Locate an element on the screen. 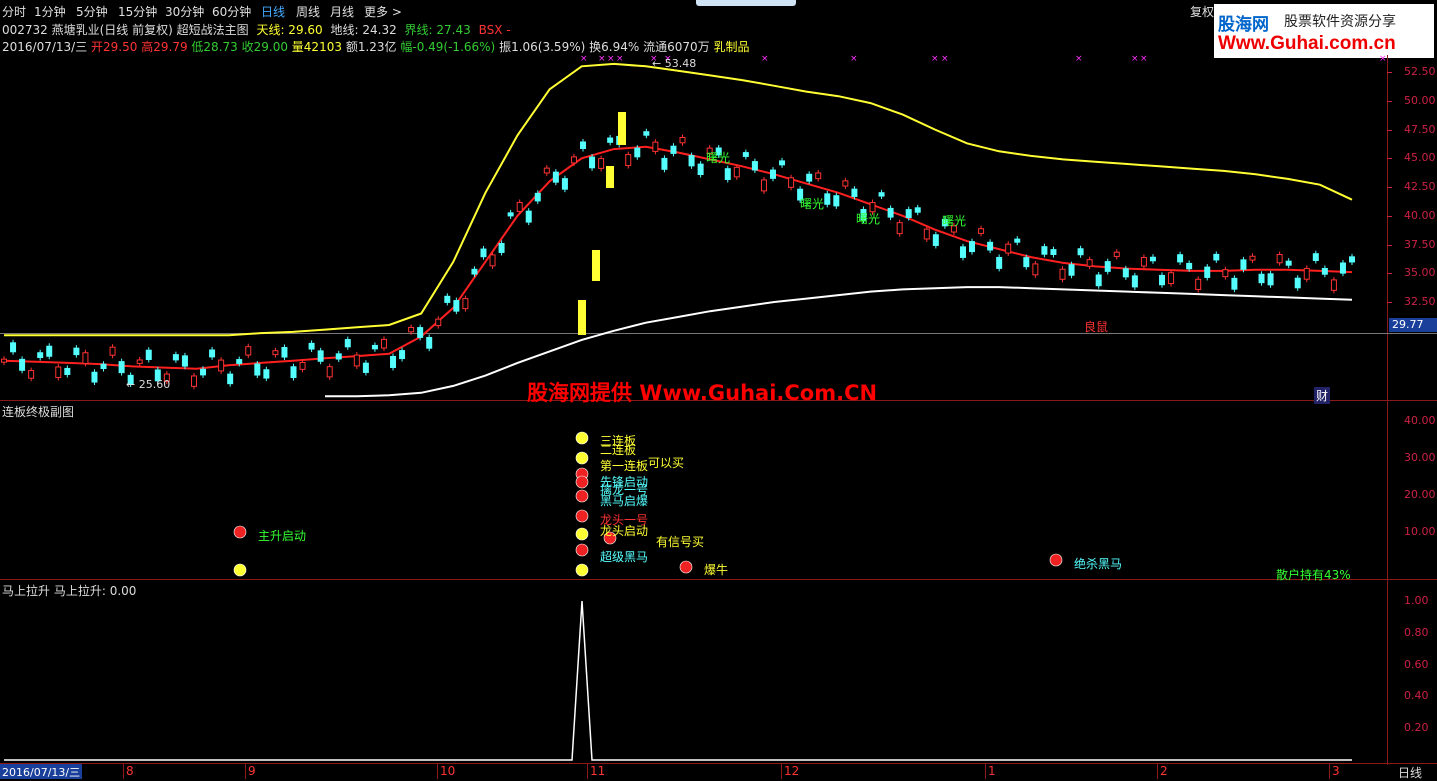  sub-tick: 40.00 is located at coordinates (1420, 420).